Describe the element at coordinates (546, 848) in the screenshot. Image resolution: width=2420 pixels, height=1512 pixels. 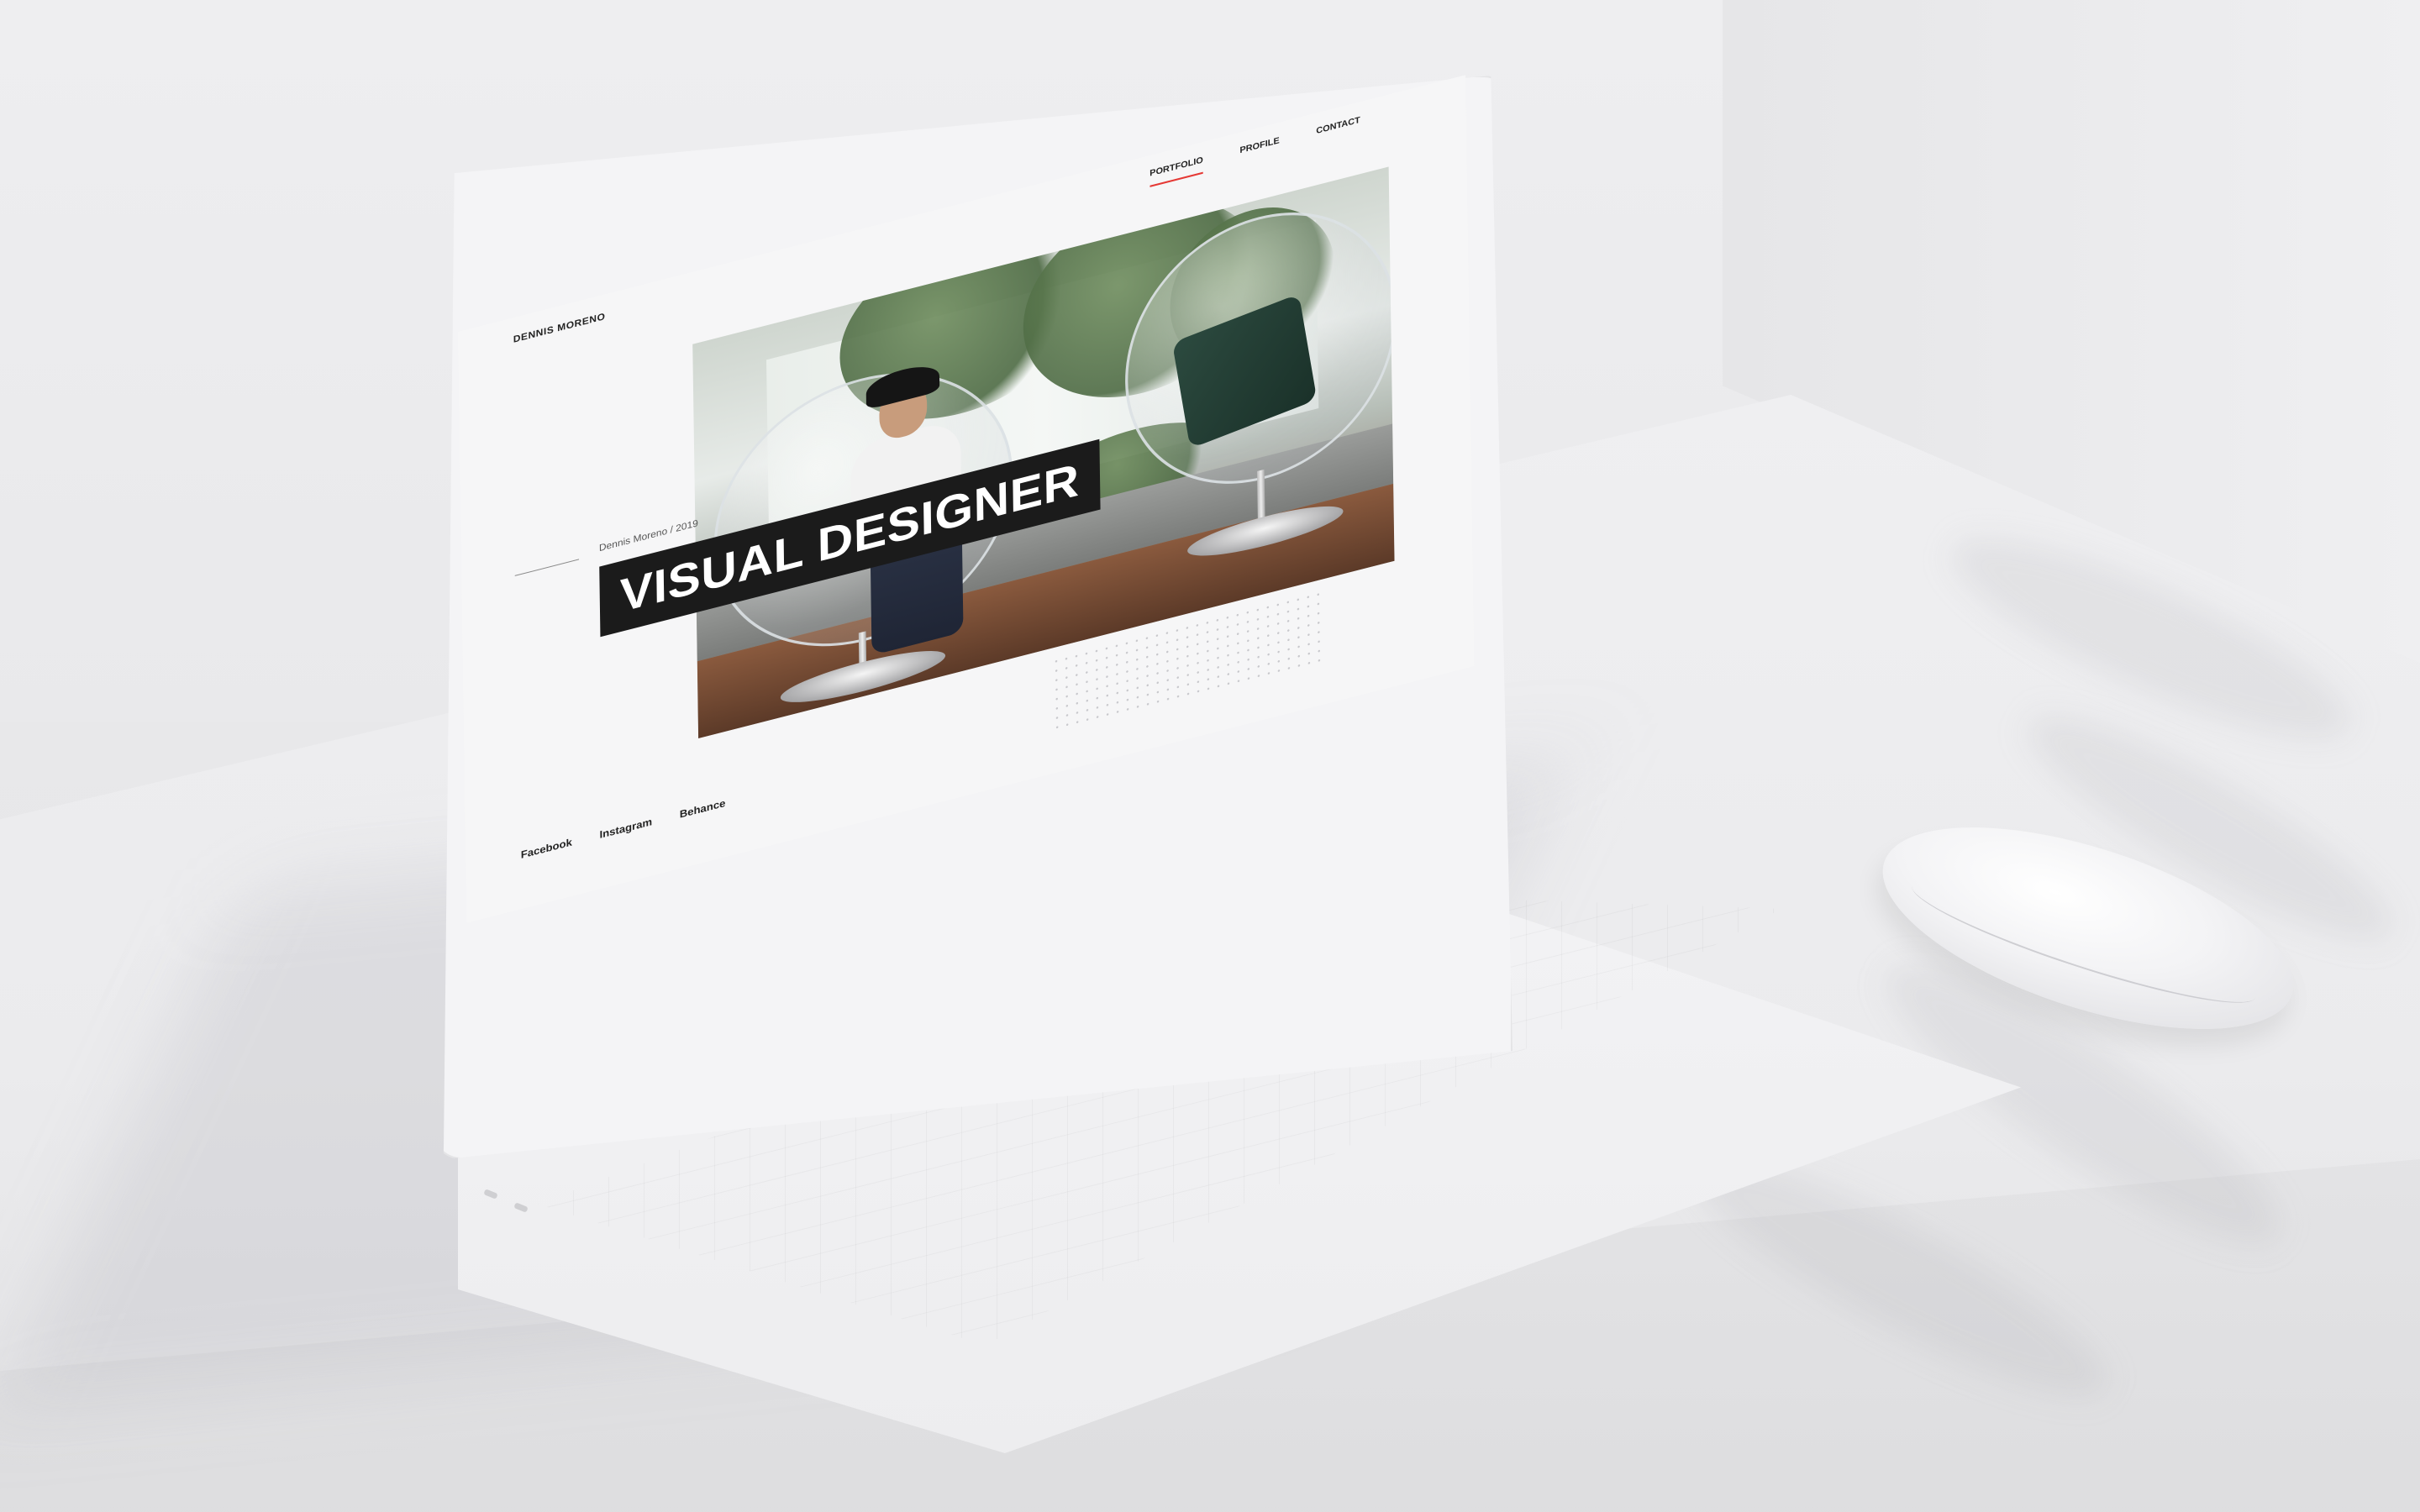
I see `social-facebook: Facebook` at that location.